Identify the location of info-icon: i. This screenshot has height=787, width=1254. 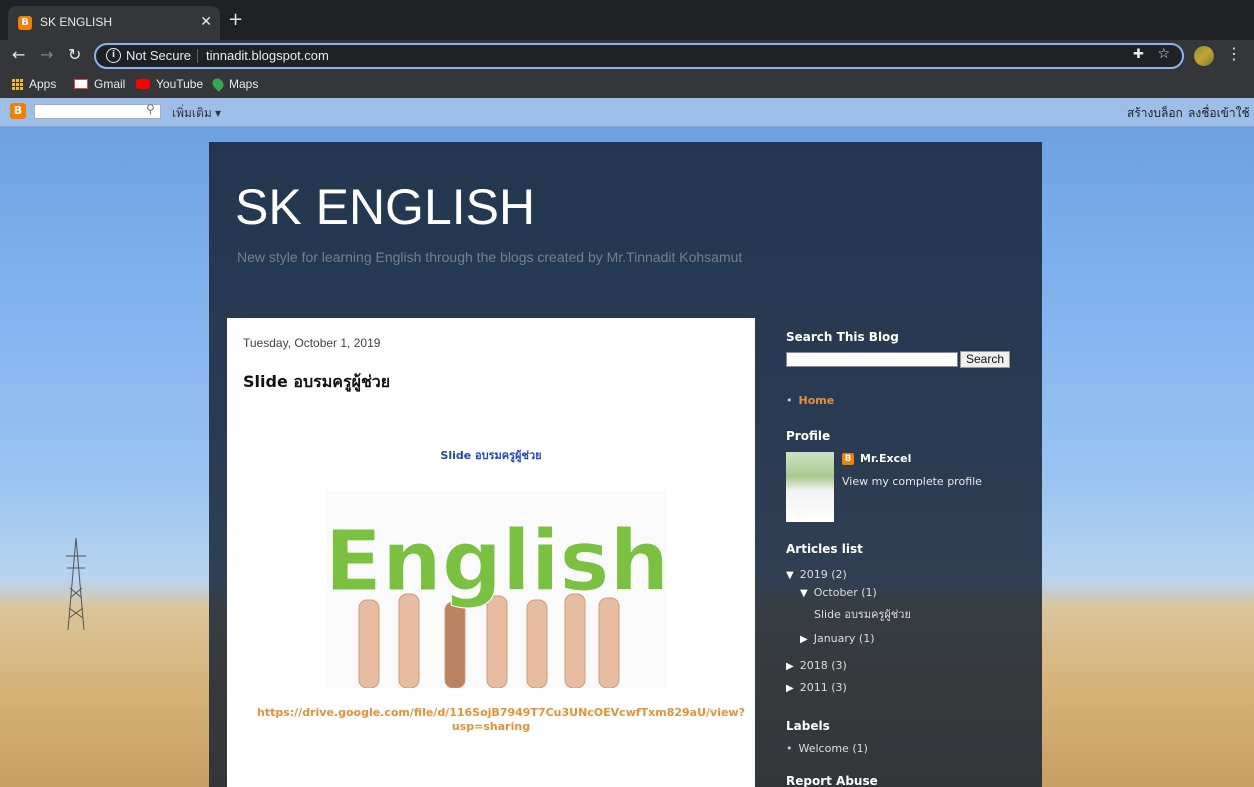
(113, 55).